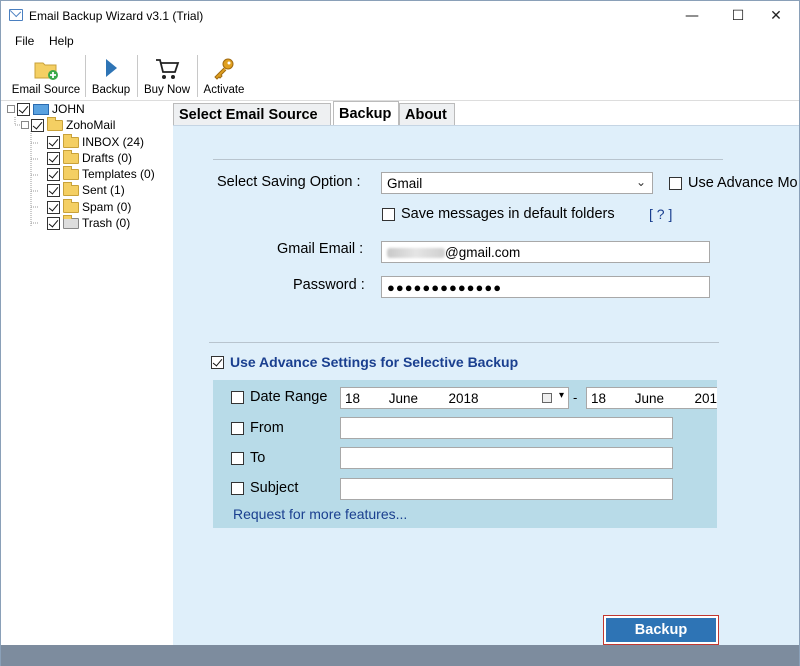 The image size is (800, 666). I want to click on menu-help: Help, so click(61, 41).